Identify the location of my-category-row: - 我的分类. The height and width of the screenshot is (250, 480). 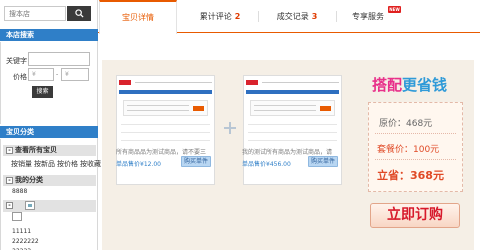
(49, 180).